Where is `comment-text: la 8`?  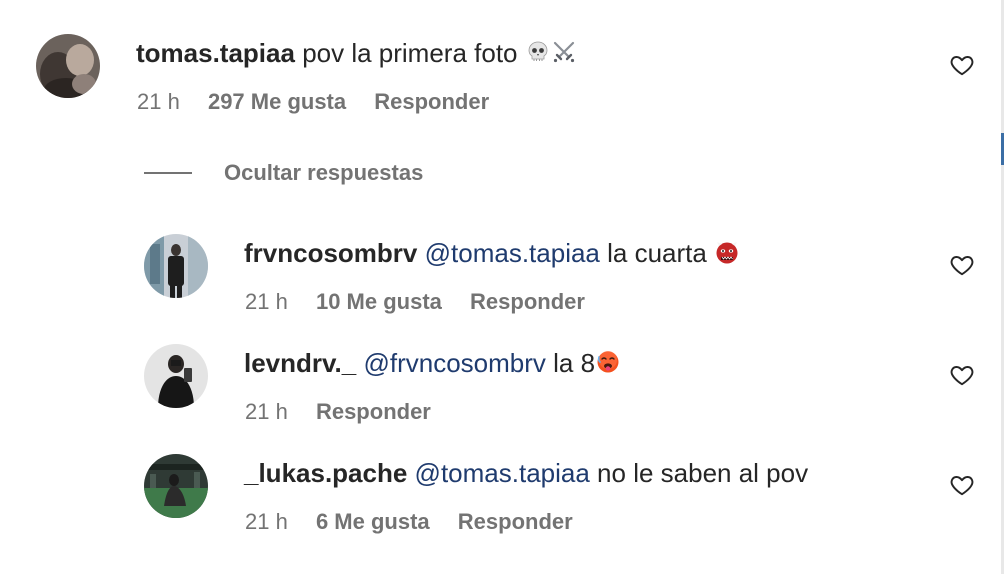
comment-text: la 8 is located at coordinates (574, 363).